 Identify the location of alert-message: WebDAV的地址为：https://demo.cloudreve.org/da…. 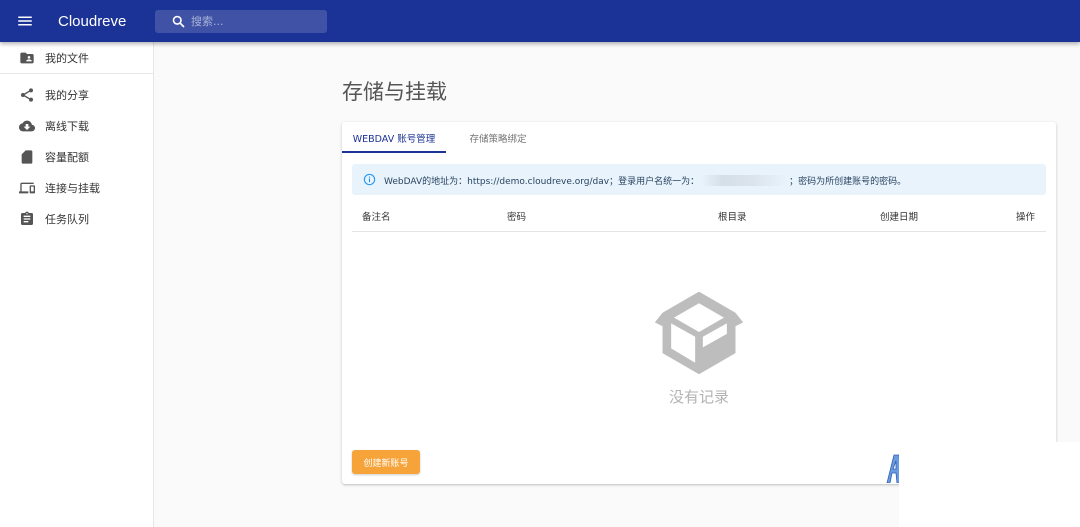
(645, 180).